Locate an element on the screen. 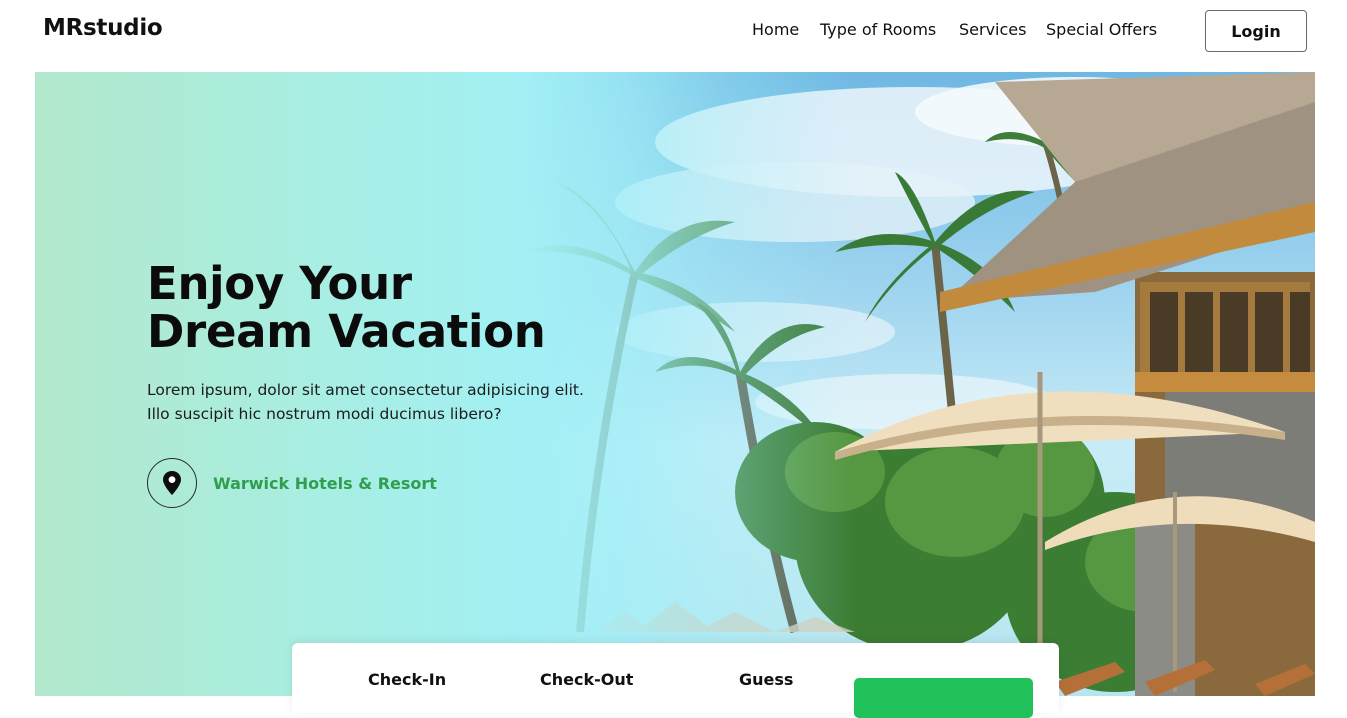  booking-submit-button is located at coordinates (943, 698).